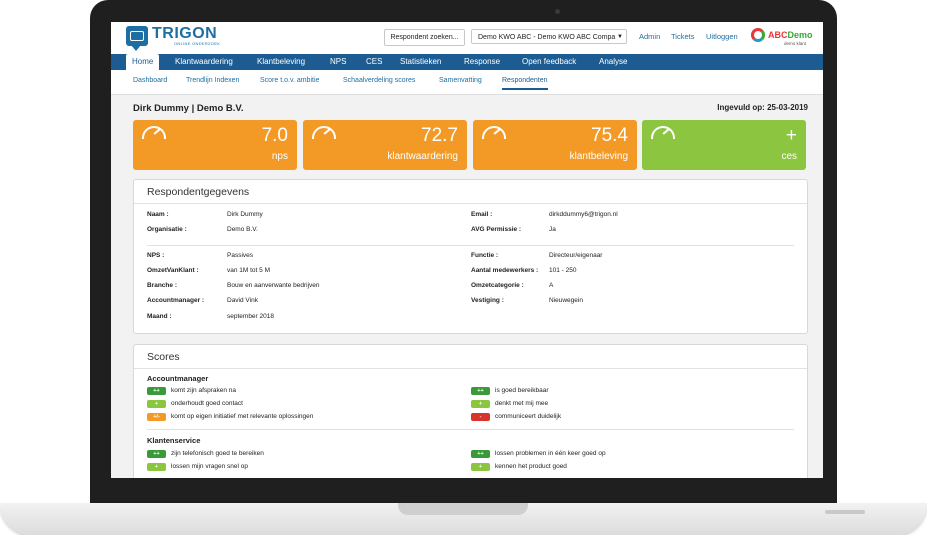 The width and height of the screenshot is (927, 535). Describe the element at coordinates (204, 390) in the screenshot. I see `score-text: komt zijn afspraken na` at that location.